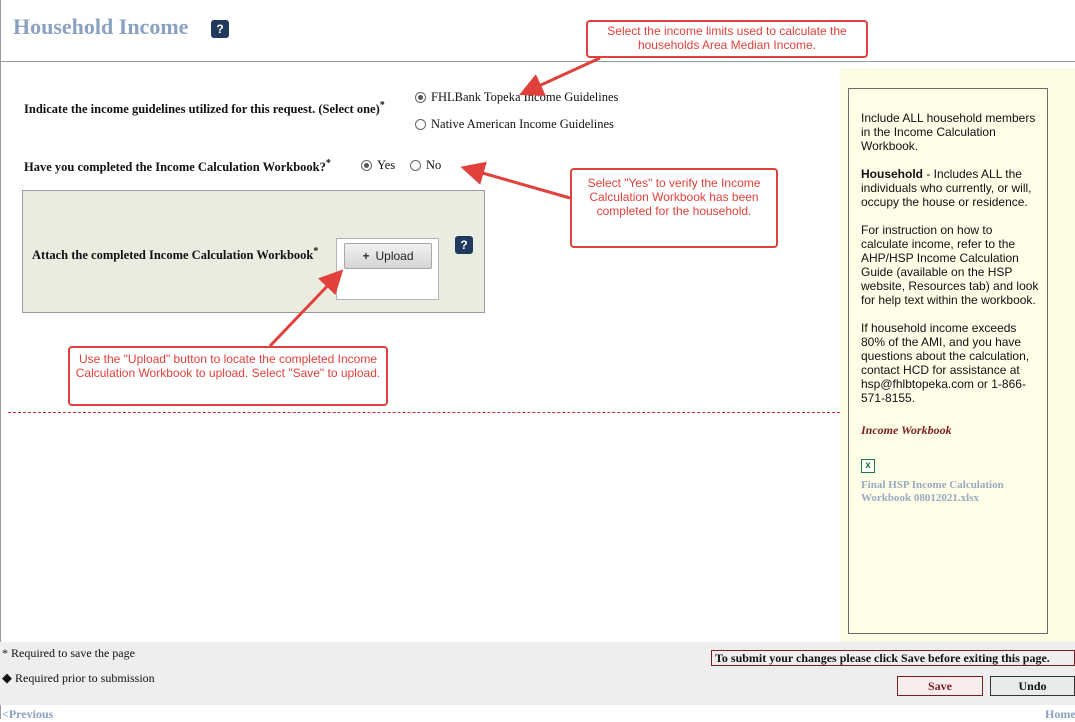 The image size is (1075, 722). Describe the element at coordinates (7, 677) in the screenshot. I see `diamond-icon: ◆` at that location.